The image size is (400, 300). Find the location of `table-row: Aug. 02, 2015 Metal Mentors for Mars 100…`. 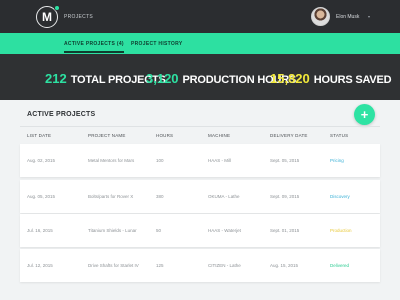

table-row: Aug. 02, 2015 Metal Mentors for Mars 100… is located at coordinates (200, 160).